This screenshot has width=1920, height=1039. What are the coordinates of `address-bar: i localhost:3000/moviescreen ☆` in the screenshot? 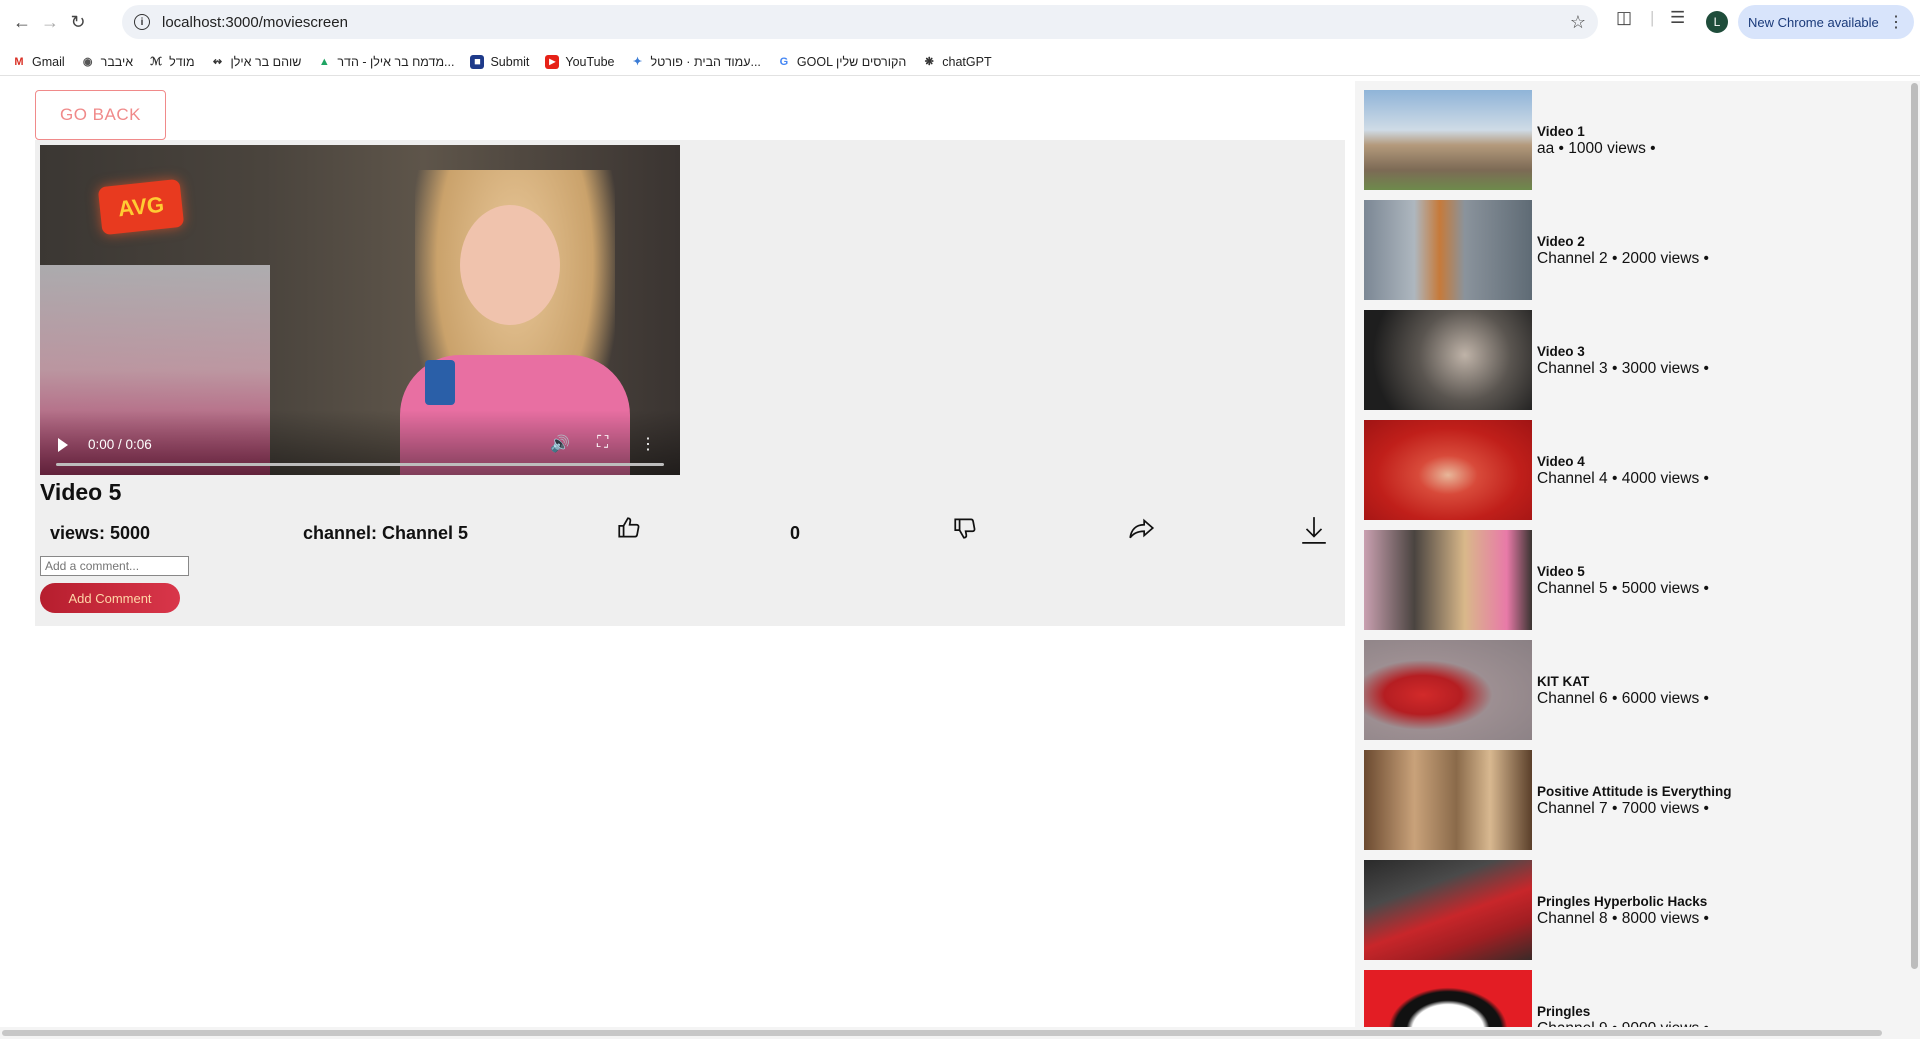 It's located at (860, 22).